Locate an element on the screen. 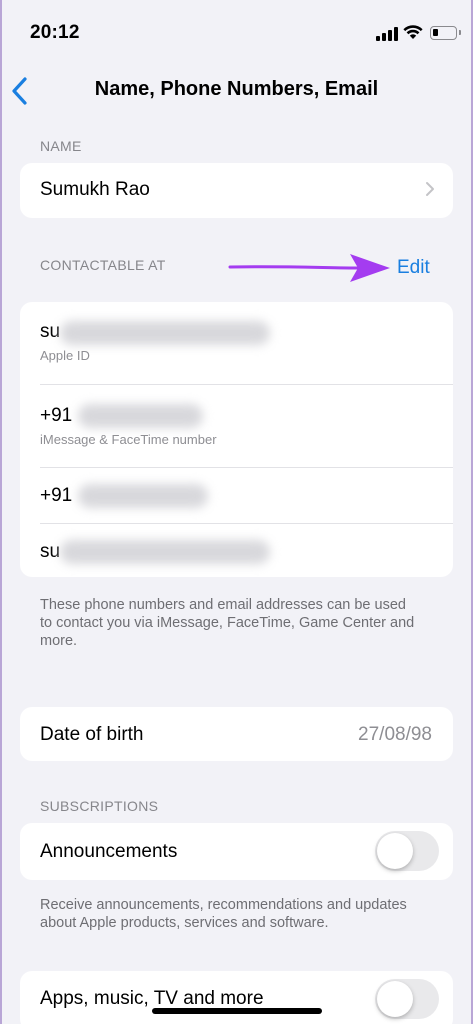  apps-label: Apps, music, TV and more is located at coordinates (152, 998).